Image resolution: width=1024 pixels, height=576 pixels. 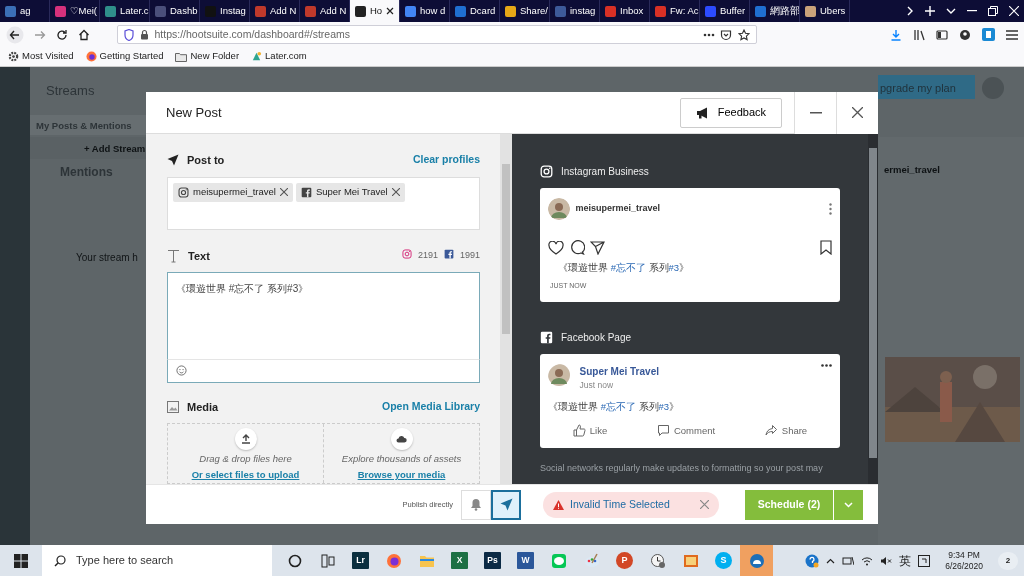 What do you see at coordinates (446, 160) in the screenshot?
I see `clear-profiles-link: Clear profiles` at bounding box center [446, 160].